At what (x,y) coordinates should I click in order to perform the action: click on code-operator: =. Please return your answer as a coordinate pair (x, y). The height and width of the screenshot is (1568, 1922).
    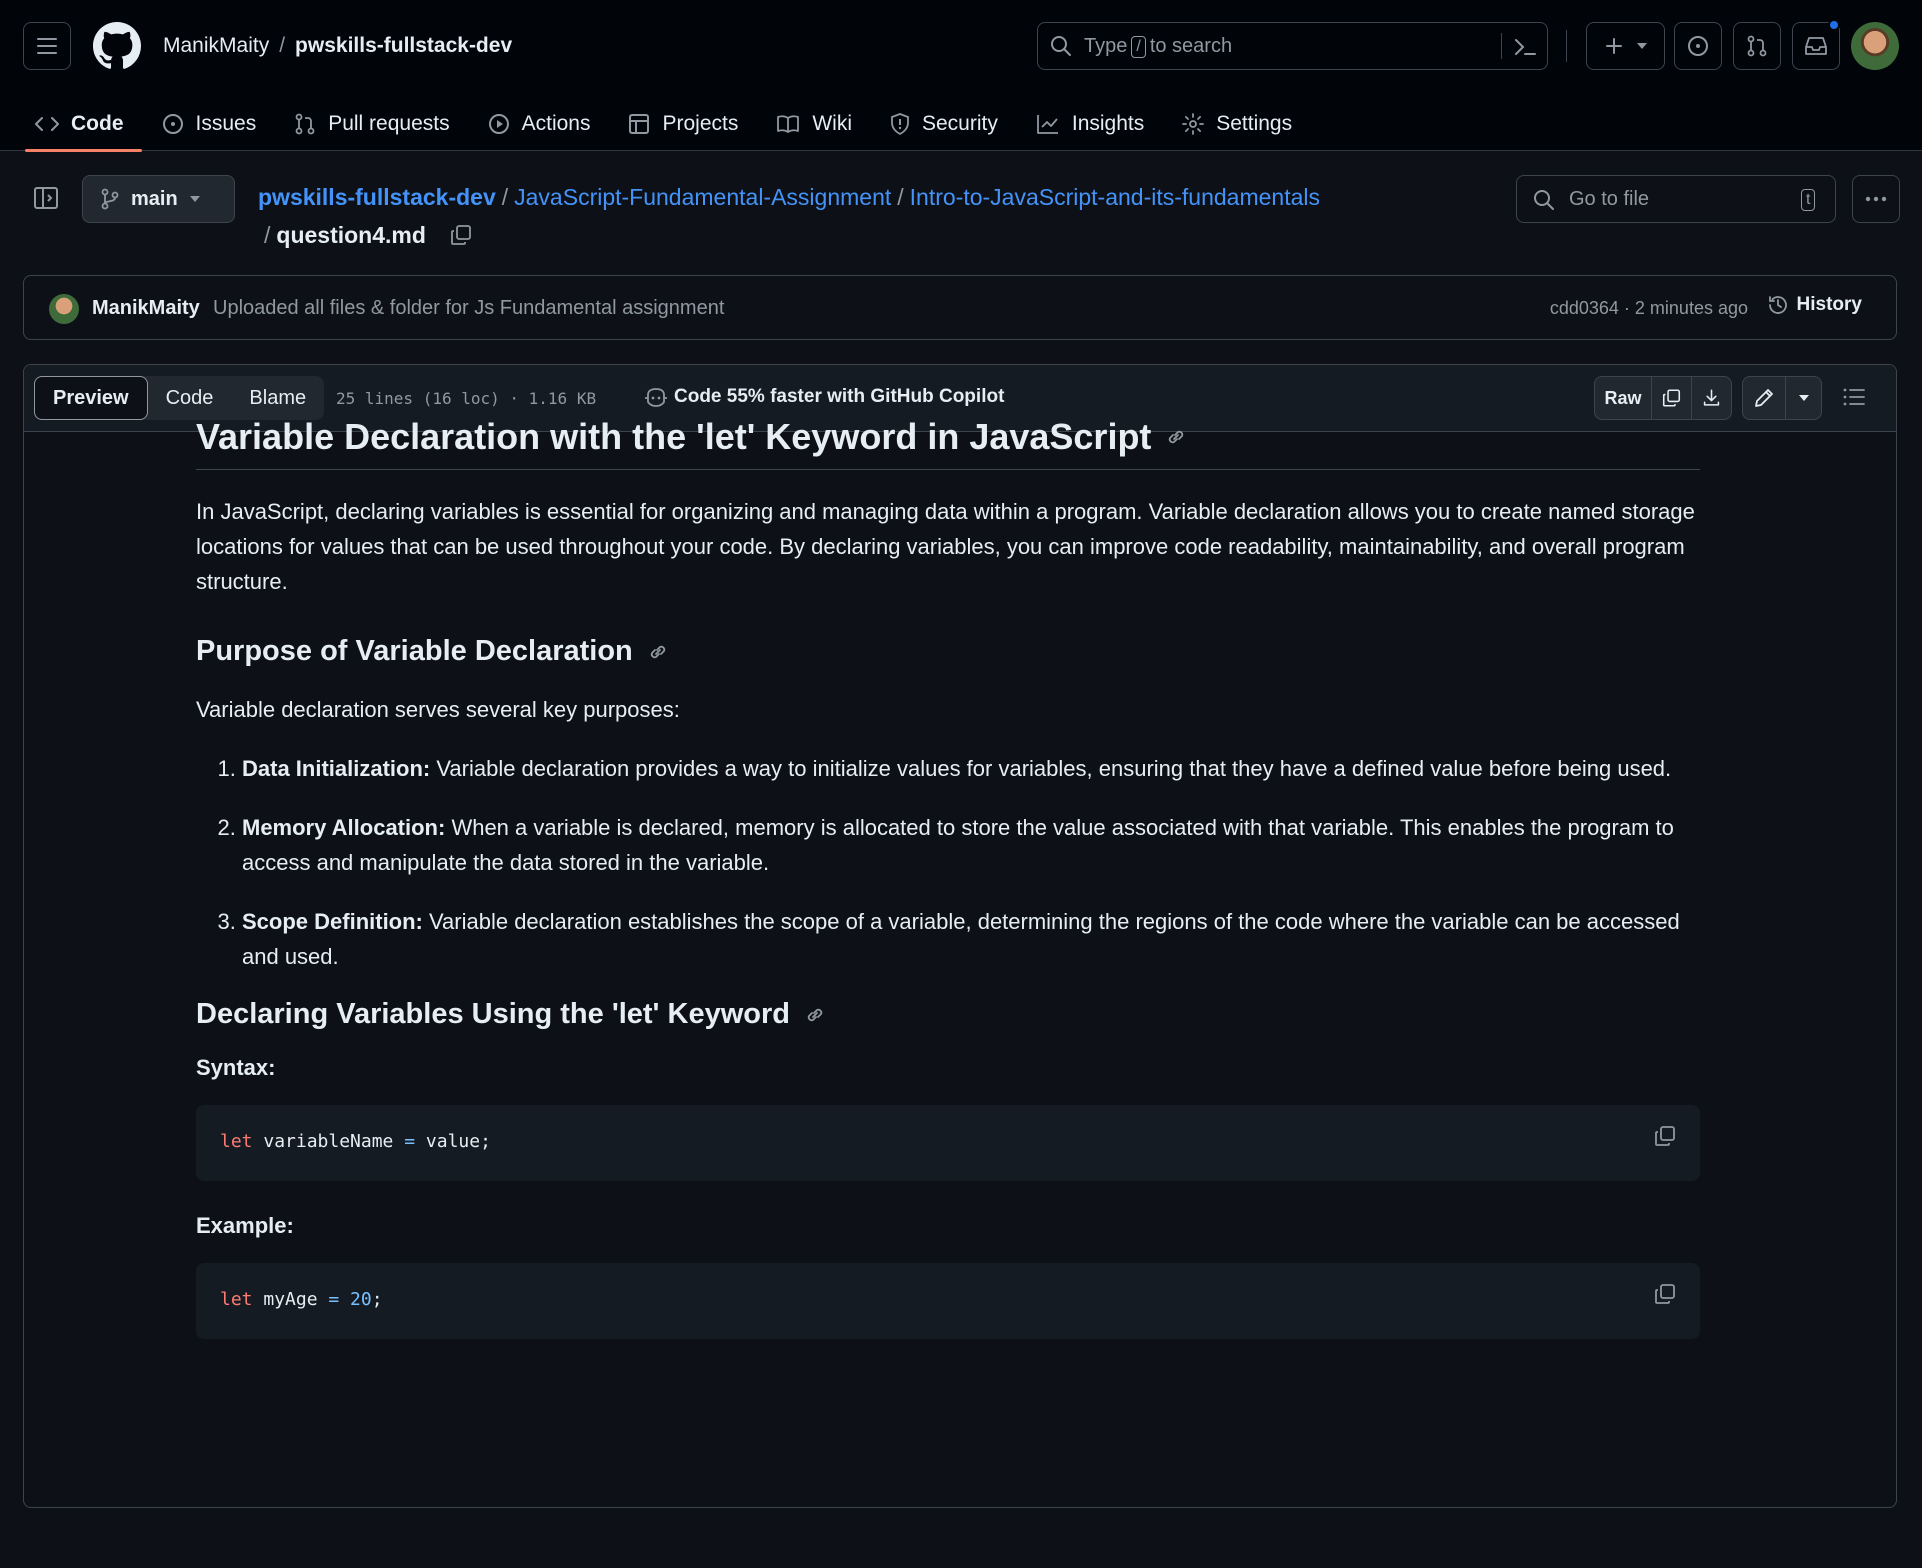
    Looking at the image, I should click on (334, 1299).